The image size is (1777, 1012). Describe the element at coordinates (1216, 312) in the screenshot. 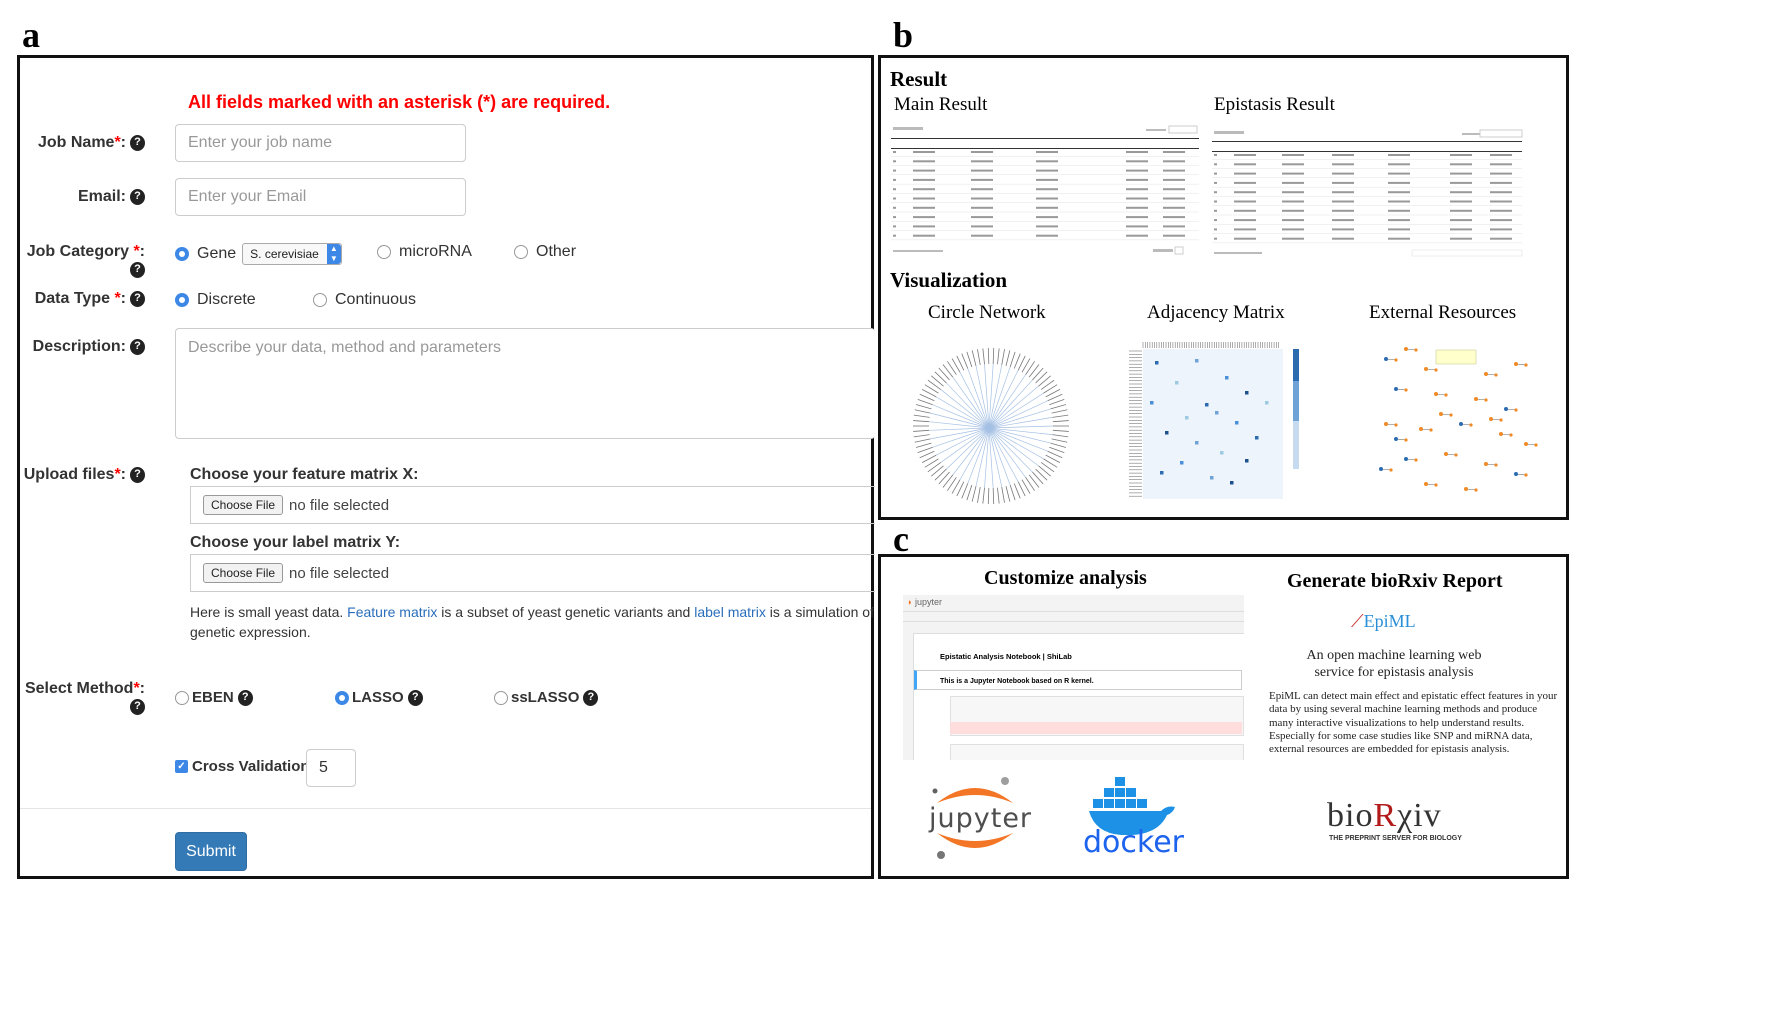

I see `adjacency-matrix-heading: Adjacency Matrix` at that location.